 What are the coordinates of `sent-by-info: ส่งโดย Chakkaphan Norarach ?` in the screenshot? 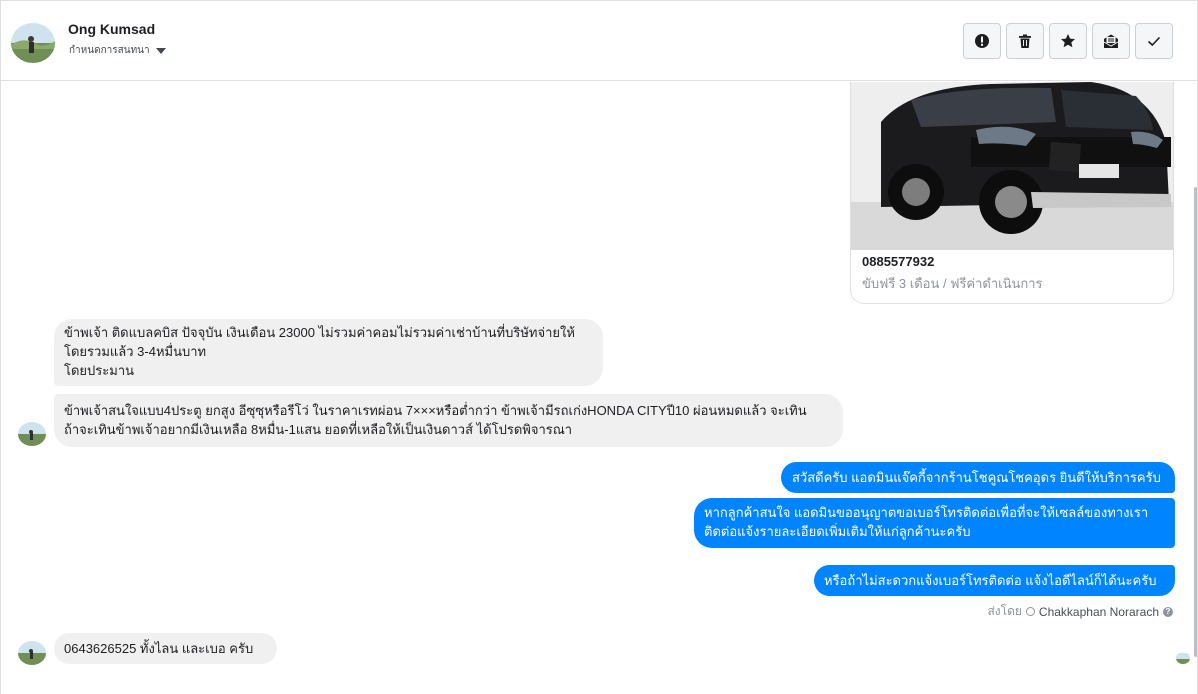 It's located at (1080, 611).